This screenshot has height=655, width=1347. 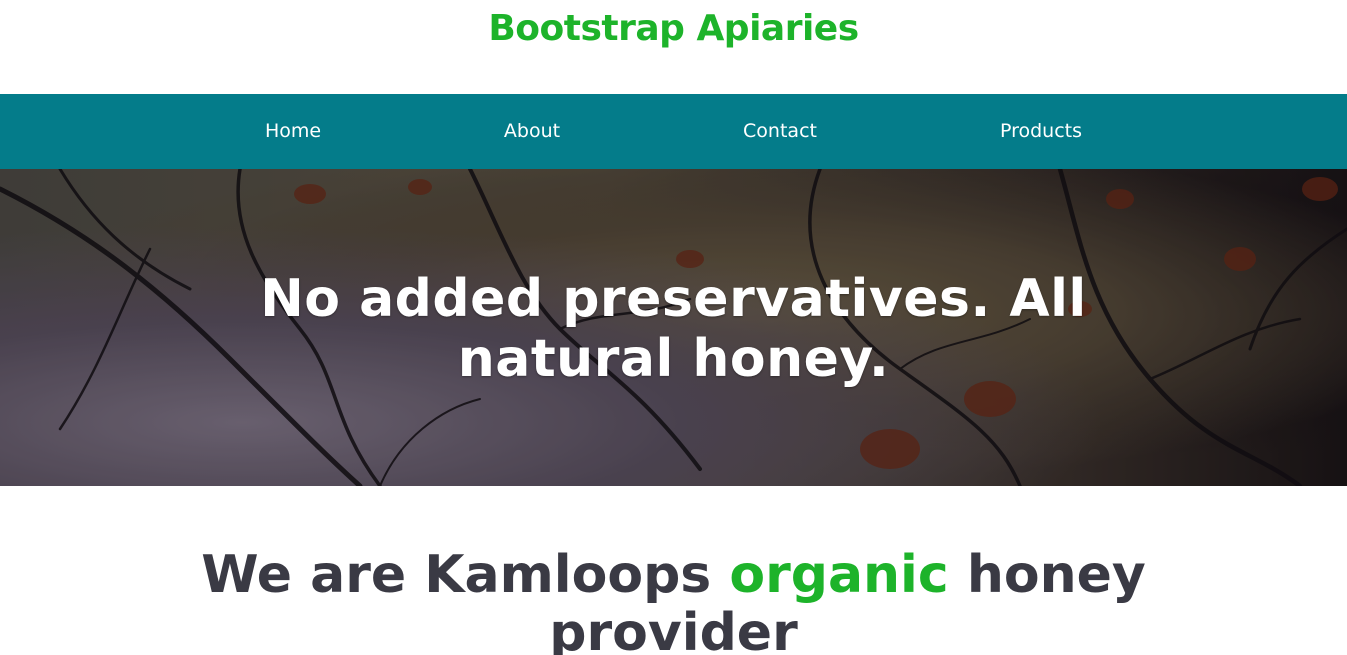 What do you see at coordinates (839, 575) in the screenshot?
I see `intro-title-accent: organic` at bounding box center [839, 575].